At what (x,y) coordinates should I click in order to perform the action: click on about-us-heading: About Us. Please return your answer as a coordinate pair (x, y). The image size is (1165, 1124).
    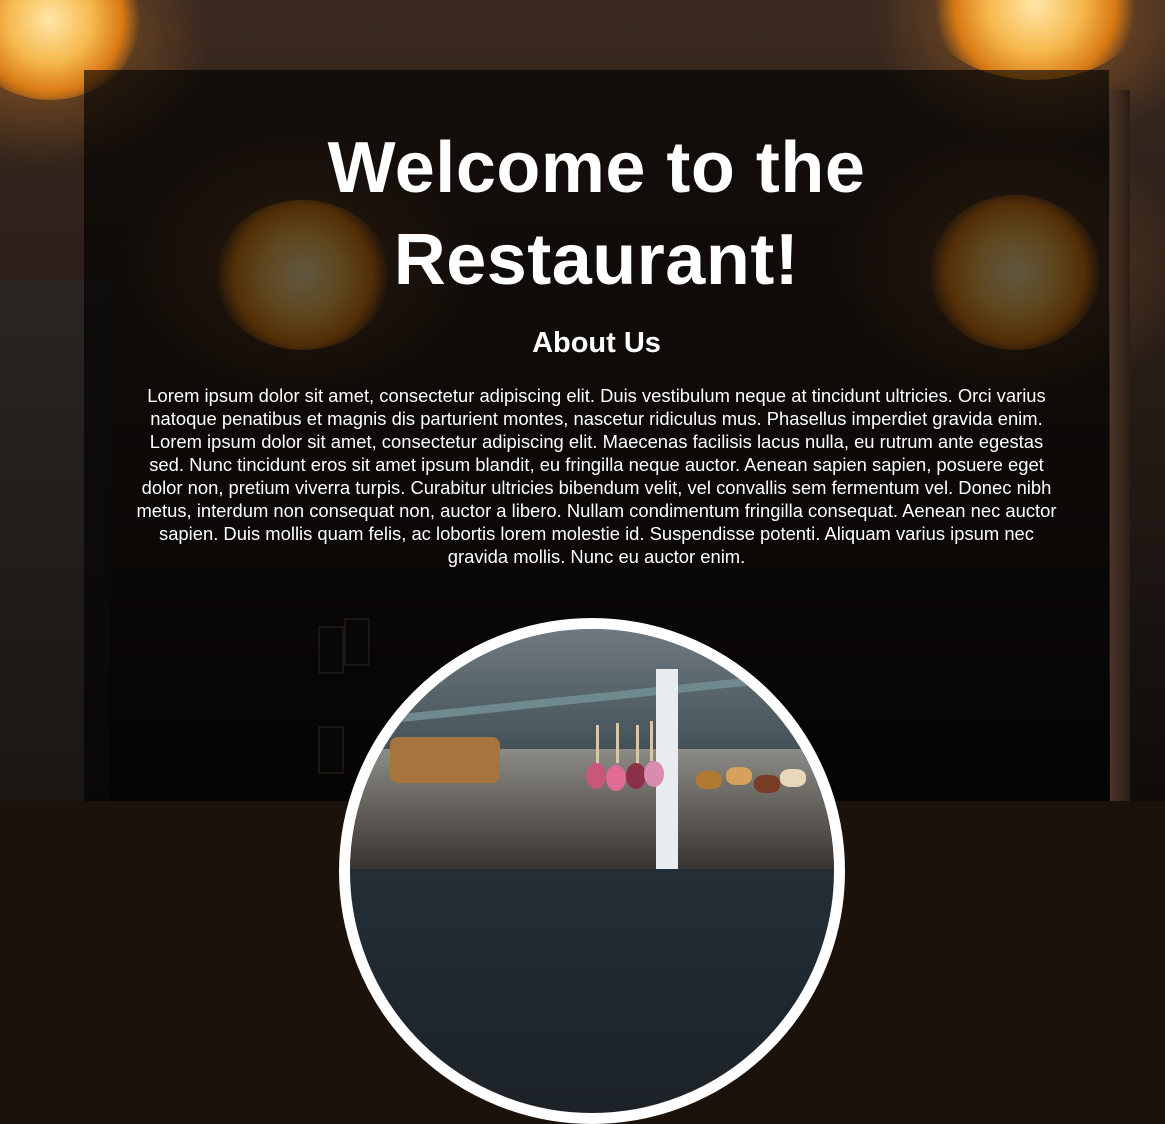
    Looking at the image, I should click on (596, 343).